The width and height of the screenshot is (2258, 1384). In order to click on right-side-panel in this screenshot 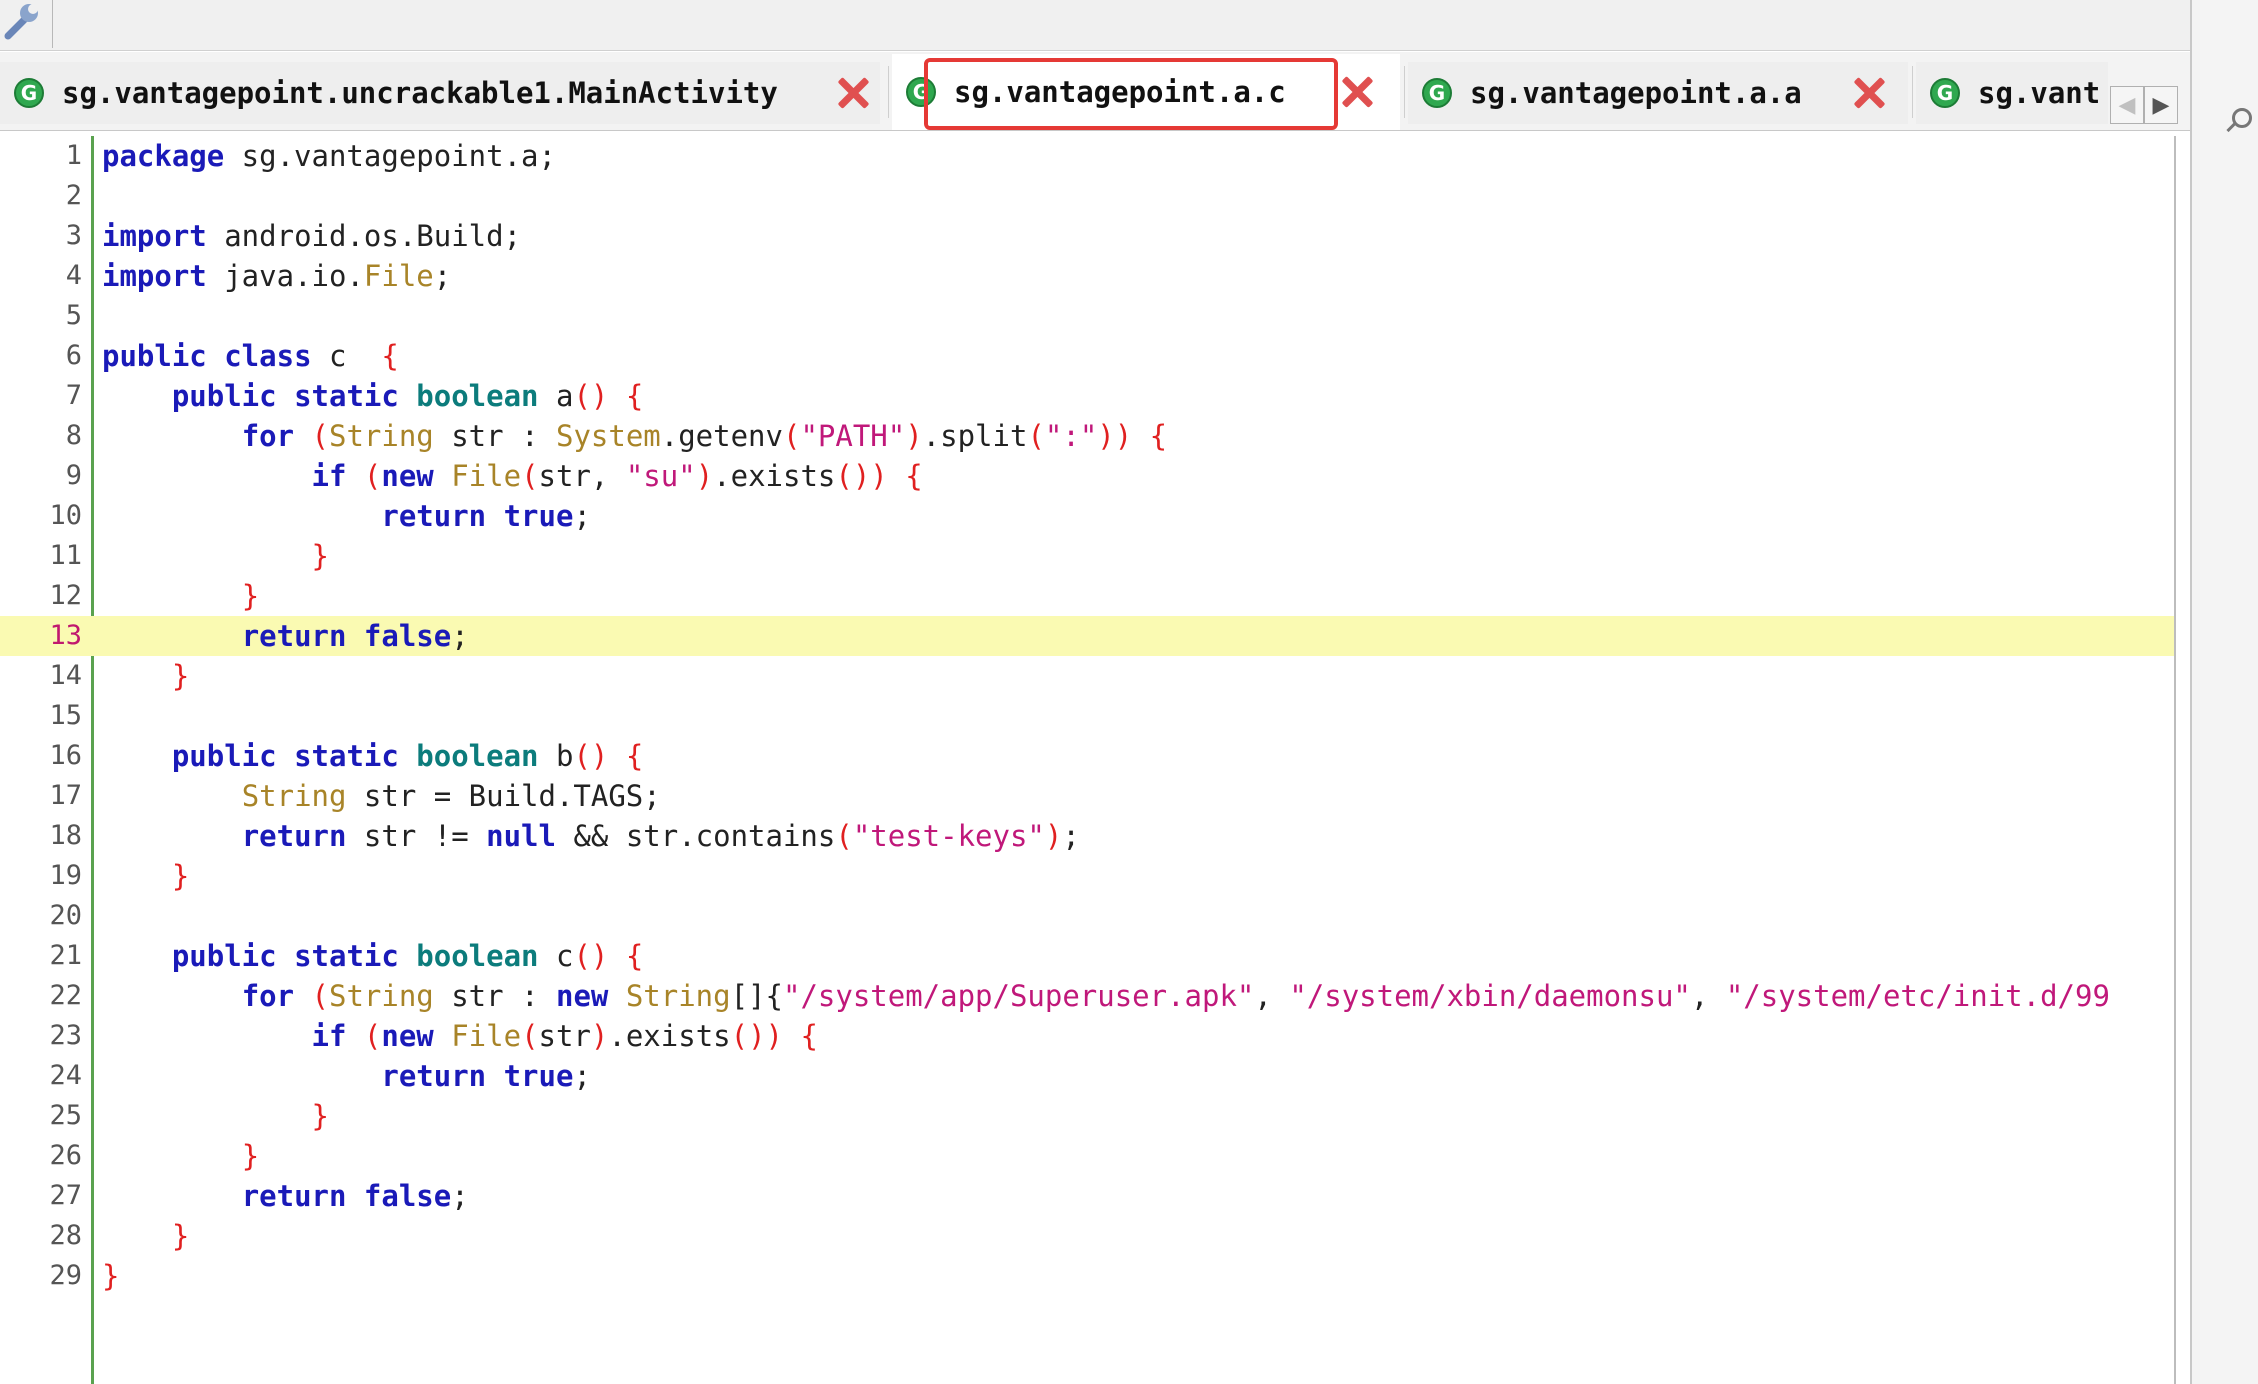, I will do `click(2224, 692)`.